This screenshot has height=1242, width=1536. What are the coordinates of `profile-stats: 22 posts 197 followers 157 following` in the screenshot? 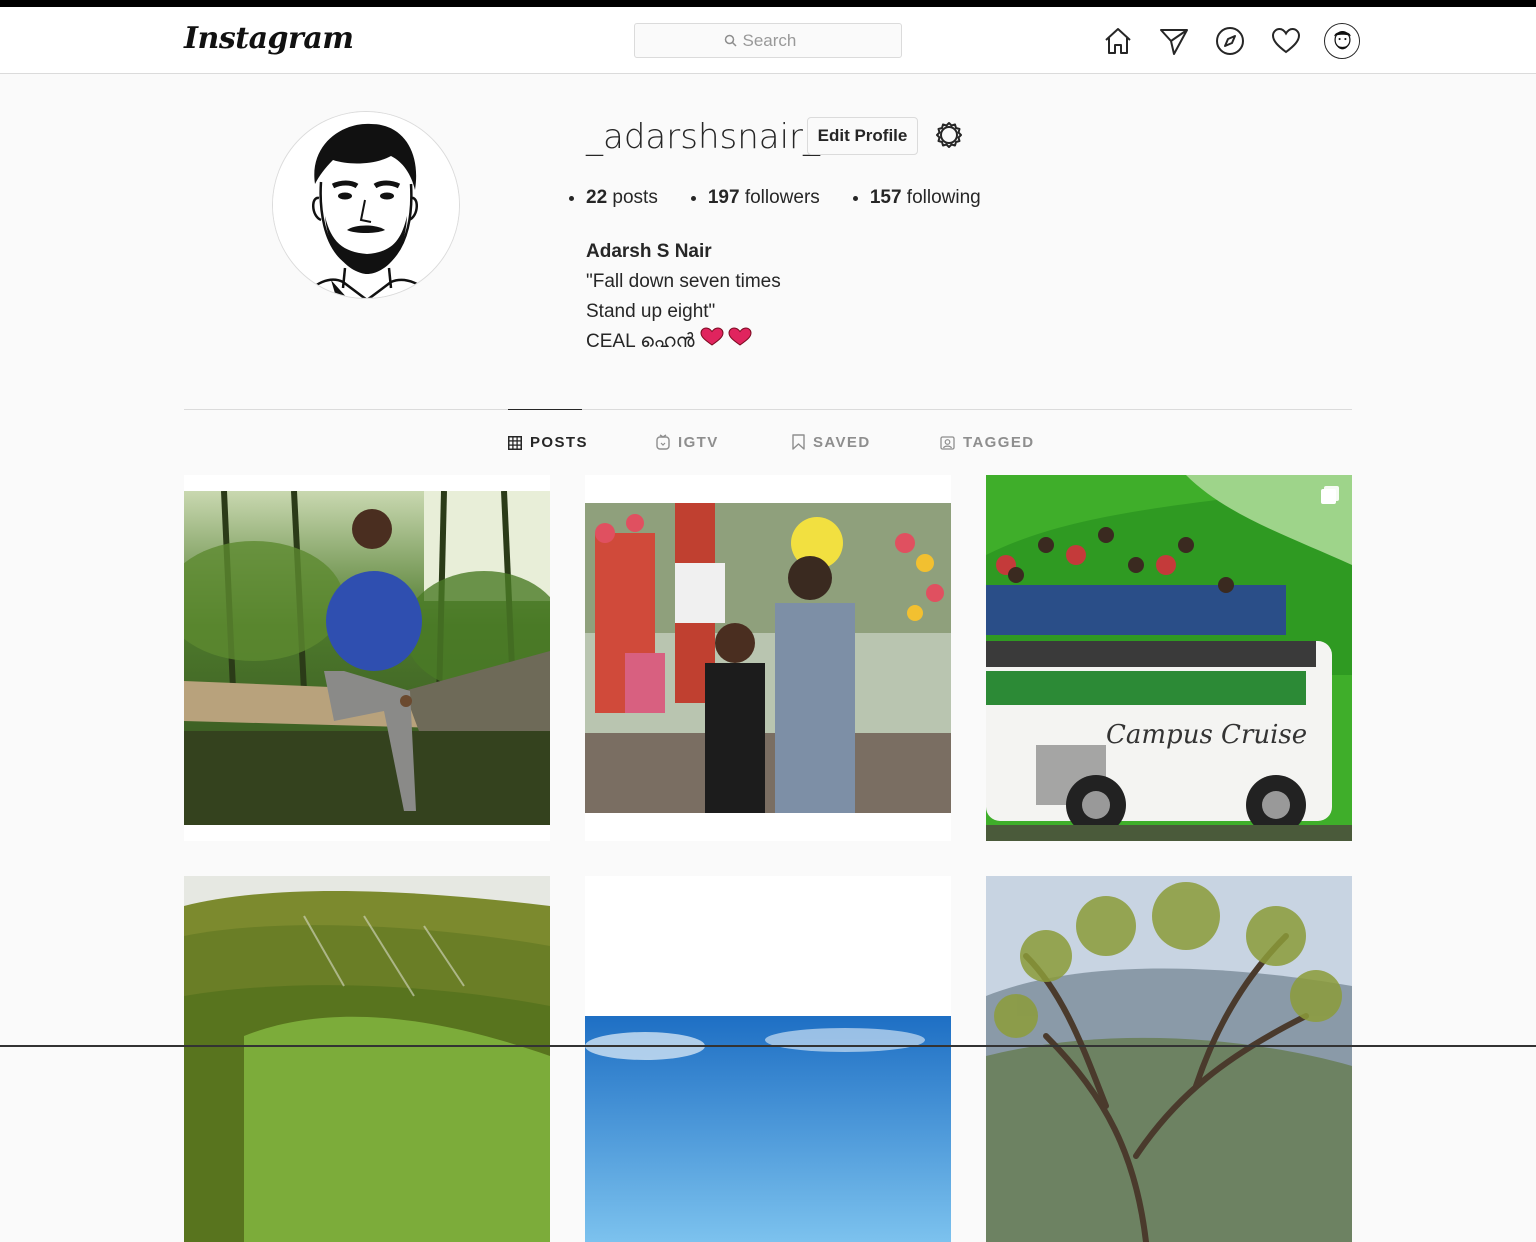 It's located at (808, 198).